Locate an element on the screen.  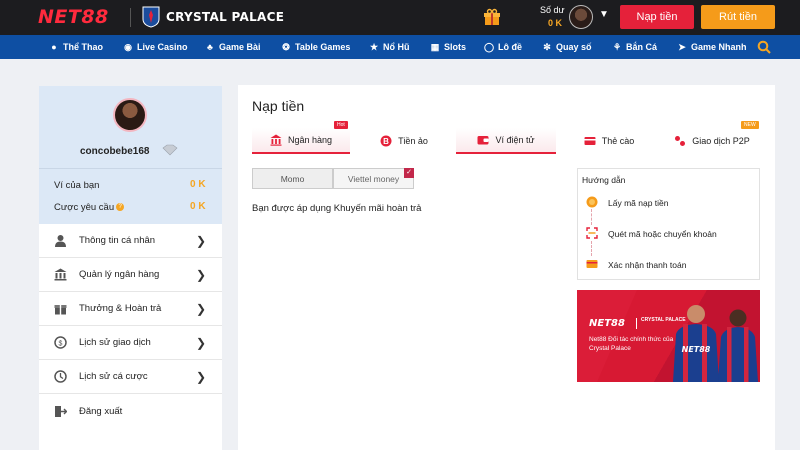
tab-scratch-card: Thẻ cào is located at coordinates (609, 141).